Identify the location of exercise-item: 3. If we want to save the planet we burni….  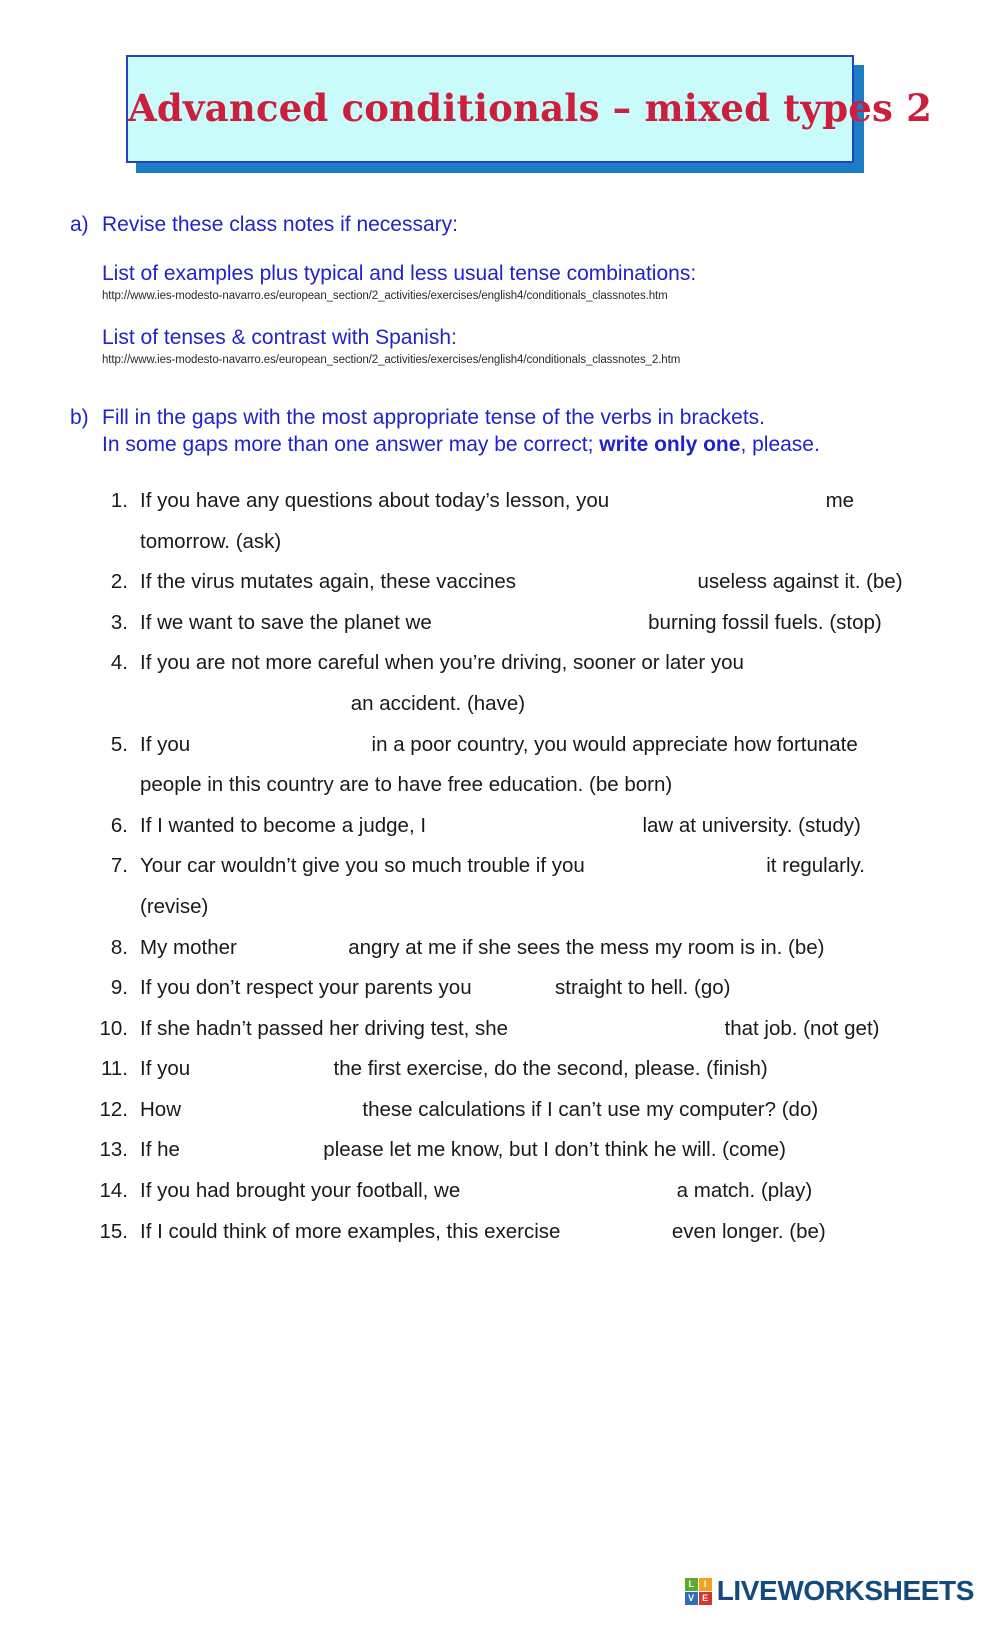
(508, 623).